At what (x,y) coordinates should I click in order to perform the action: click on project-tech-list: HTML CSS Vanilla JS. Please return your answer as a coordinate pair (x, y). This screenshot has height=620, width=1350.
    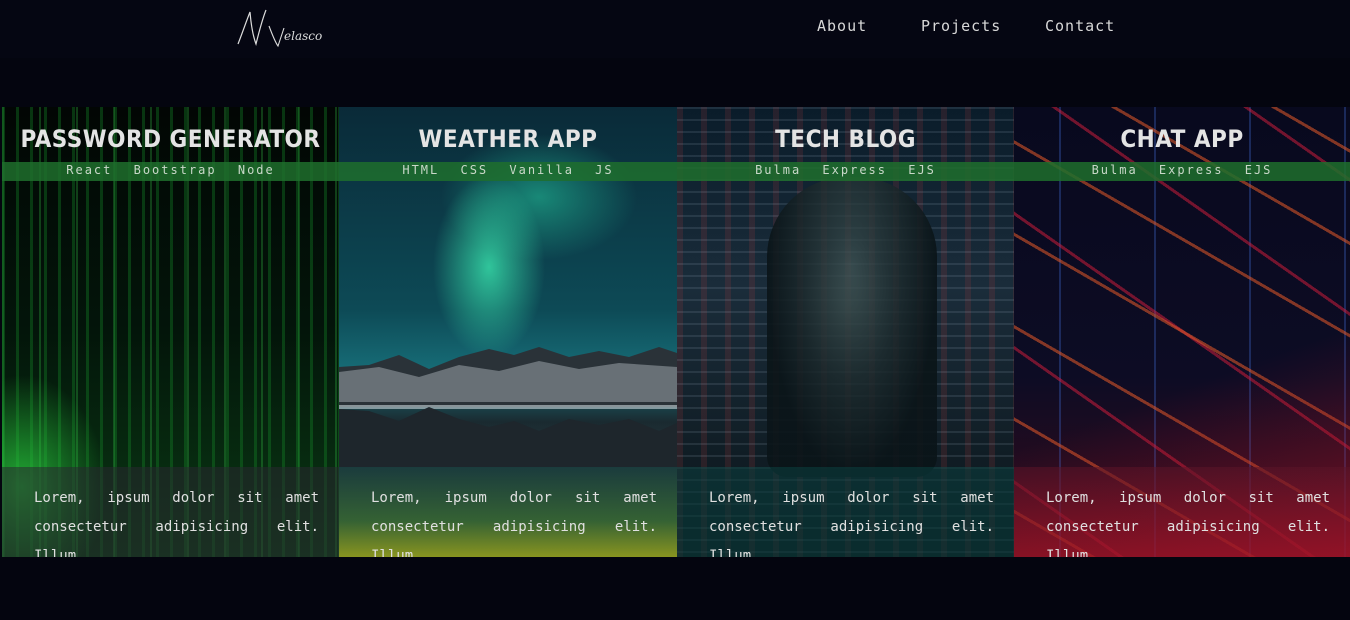
    Looking at the image, I should click on (508, 170).